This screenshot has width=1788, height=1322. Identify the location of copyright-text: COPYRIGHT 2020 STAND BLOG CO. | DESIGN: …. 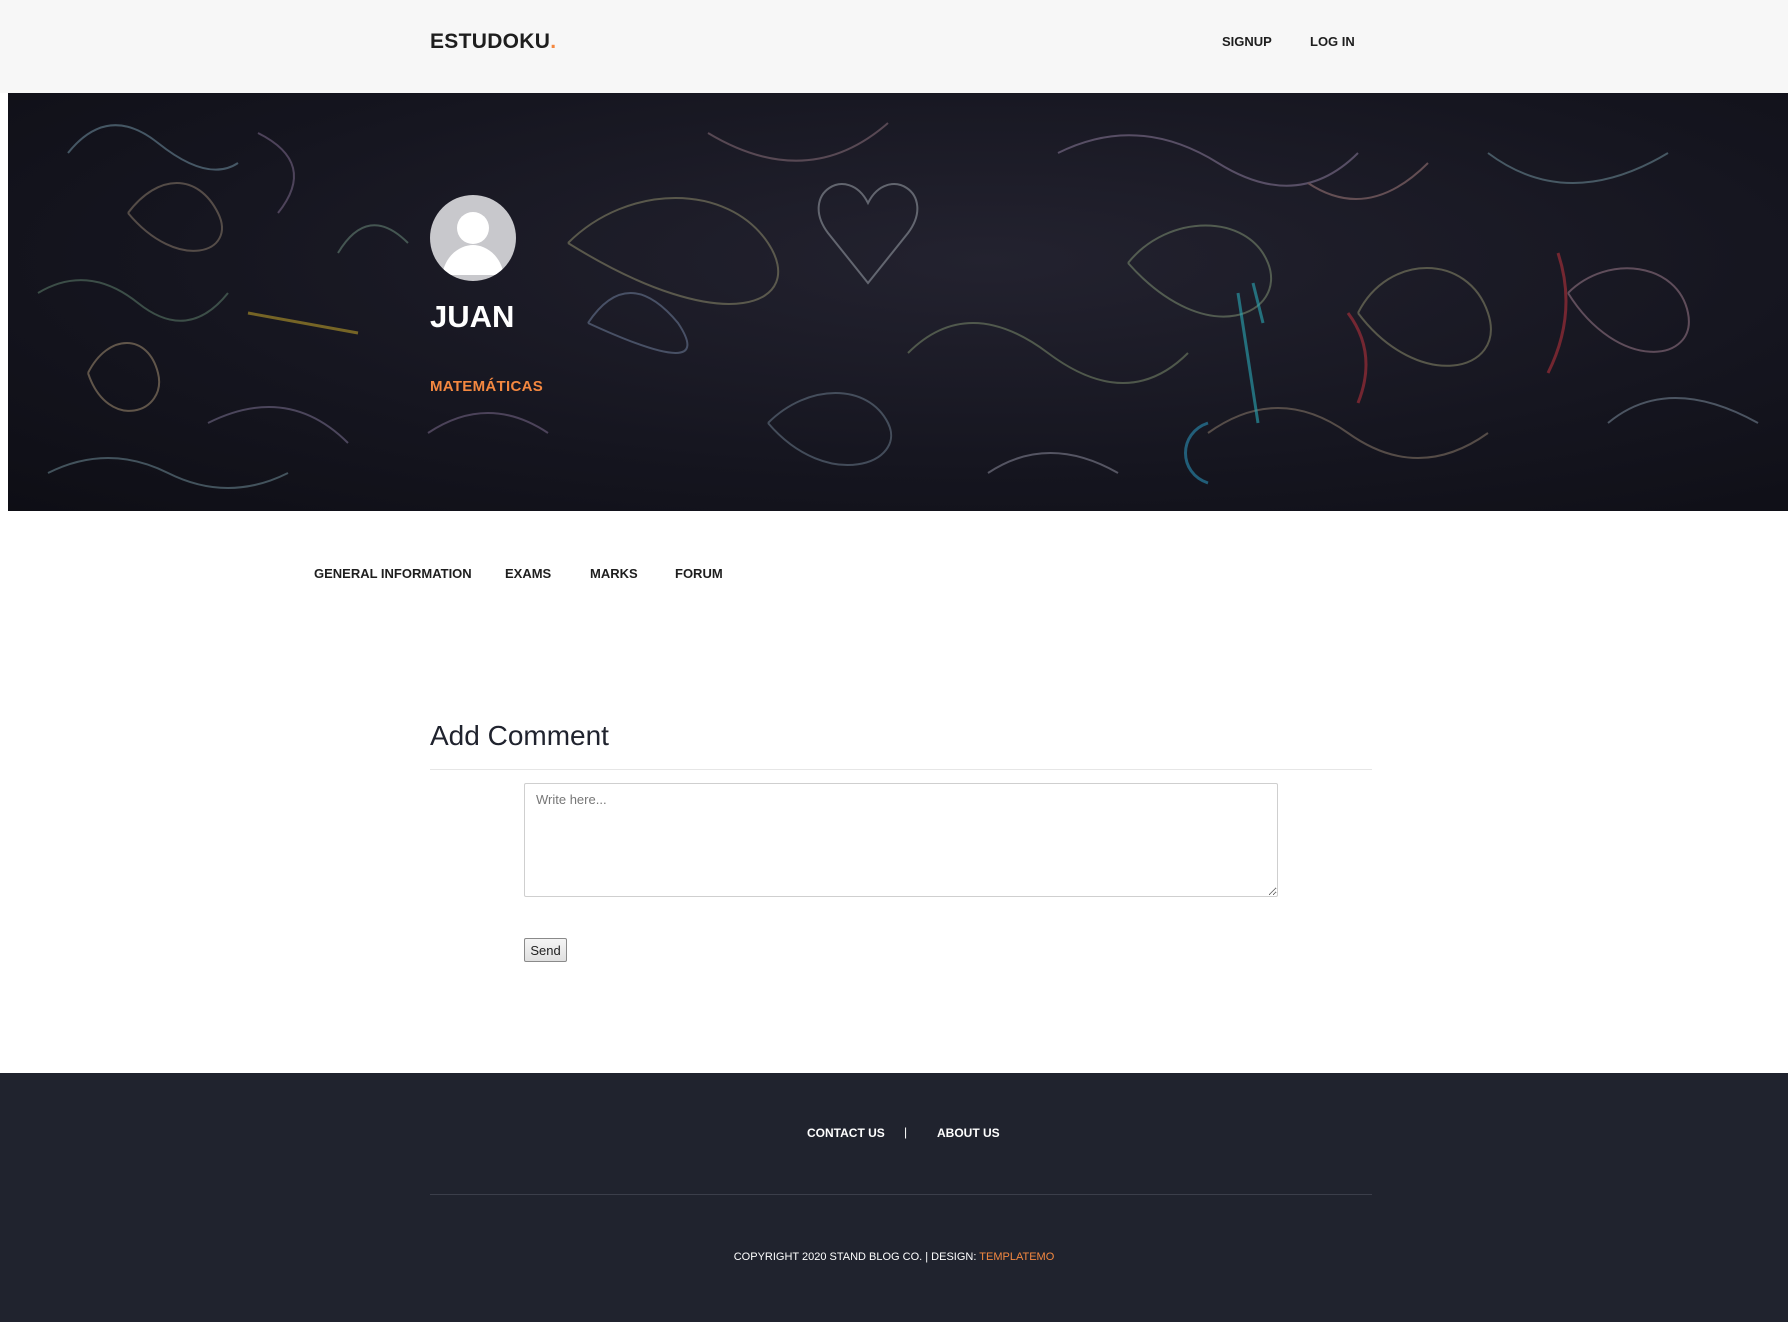
(894, 1257).